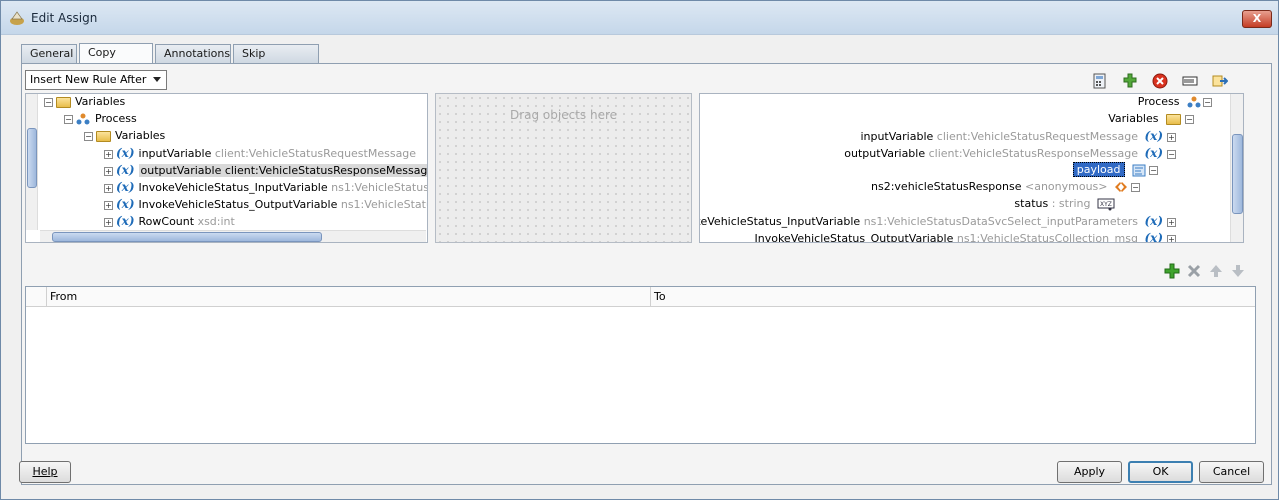 This screenshot has height=500, width=1279. Describe the element at coordinates (563, 168) in the screenshot. I see `drag-drop-area: Drag objects here` at that location.